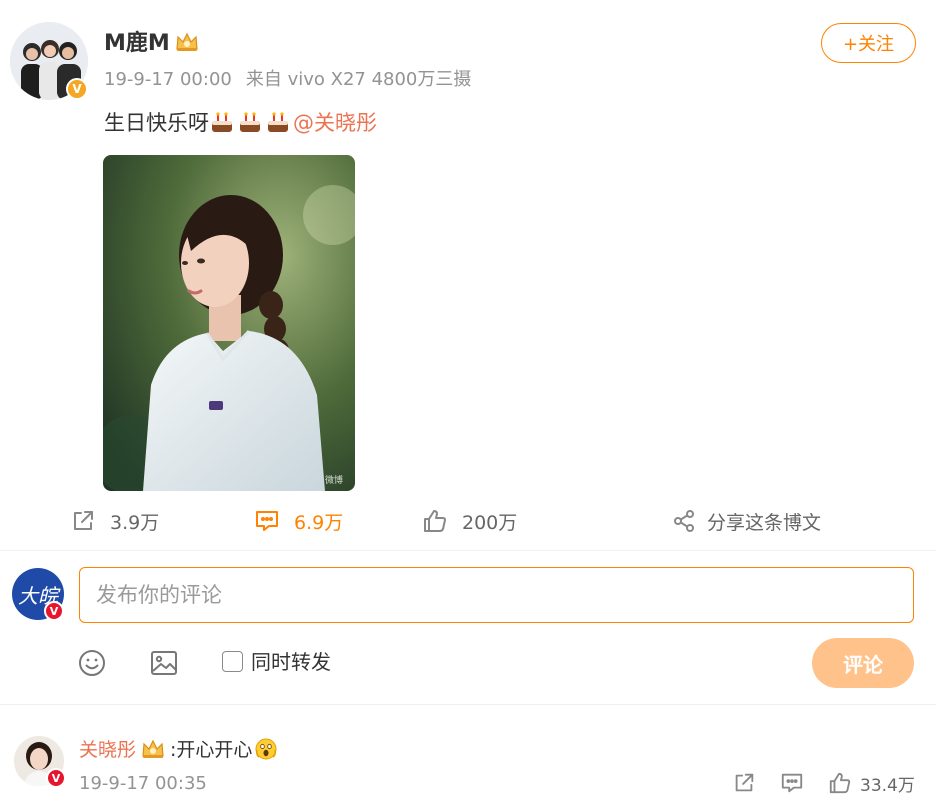 The height and width of the screenshot is (808, 936). I want to click on post-text-main: 生日快乐呀, so click(156, 123).